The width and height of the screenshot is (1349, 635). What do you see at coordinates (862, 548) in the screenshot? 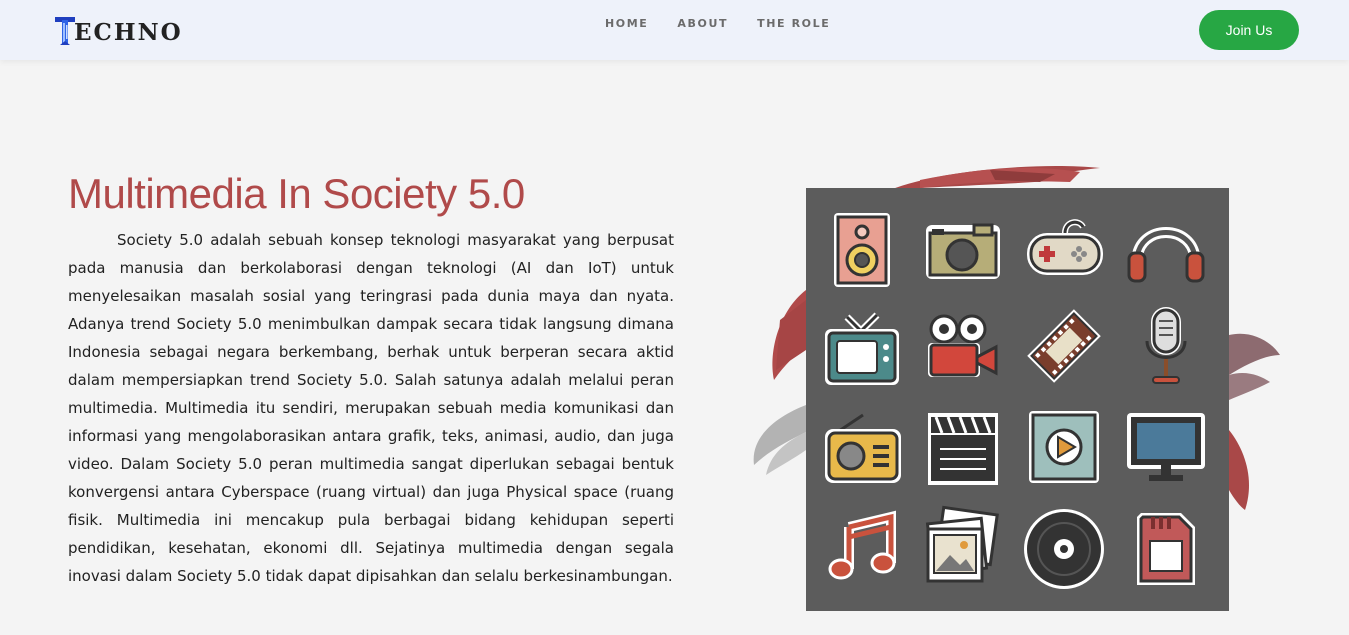
I see `music-note-icon` at bounding box center [862, 548].